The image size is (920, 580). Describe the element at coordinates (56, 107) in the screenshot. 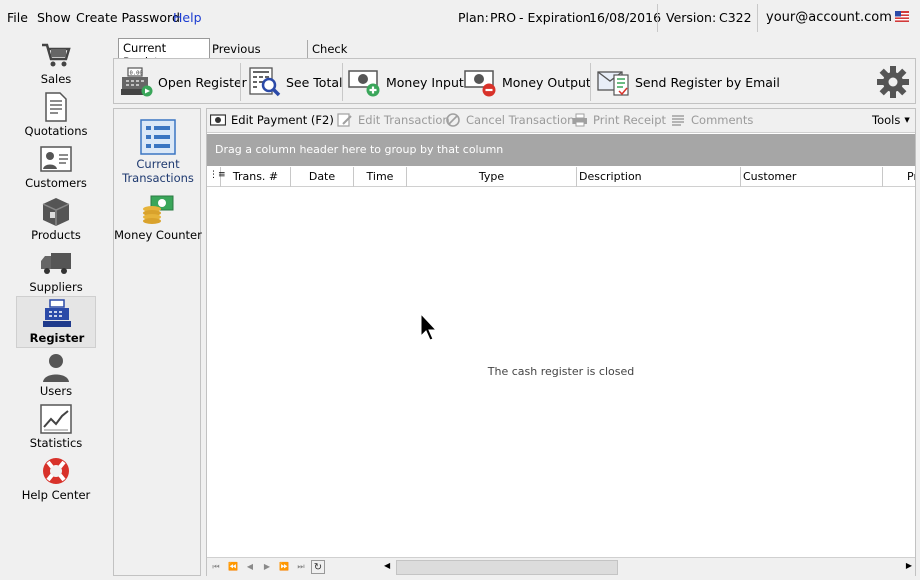

I see `document-icon` at that location.